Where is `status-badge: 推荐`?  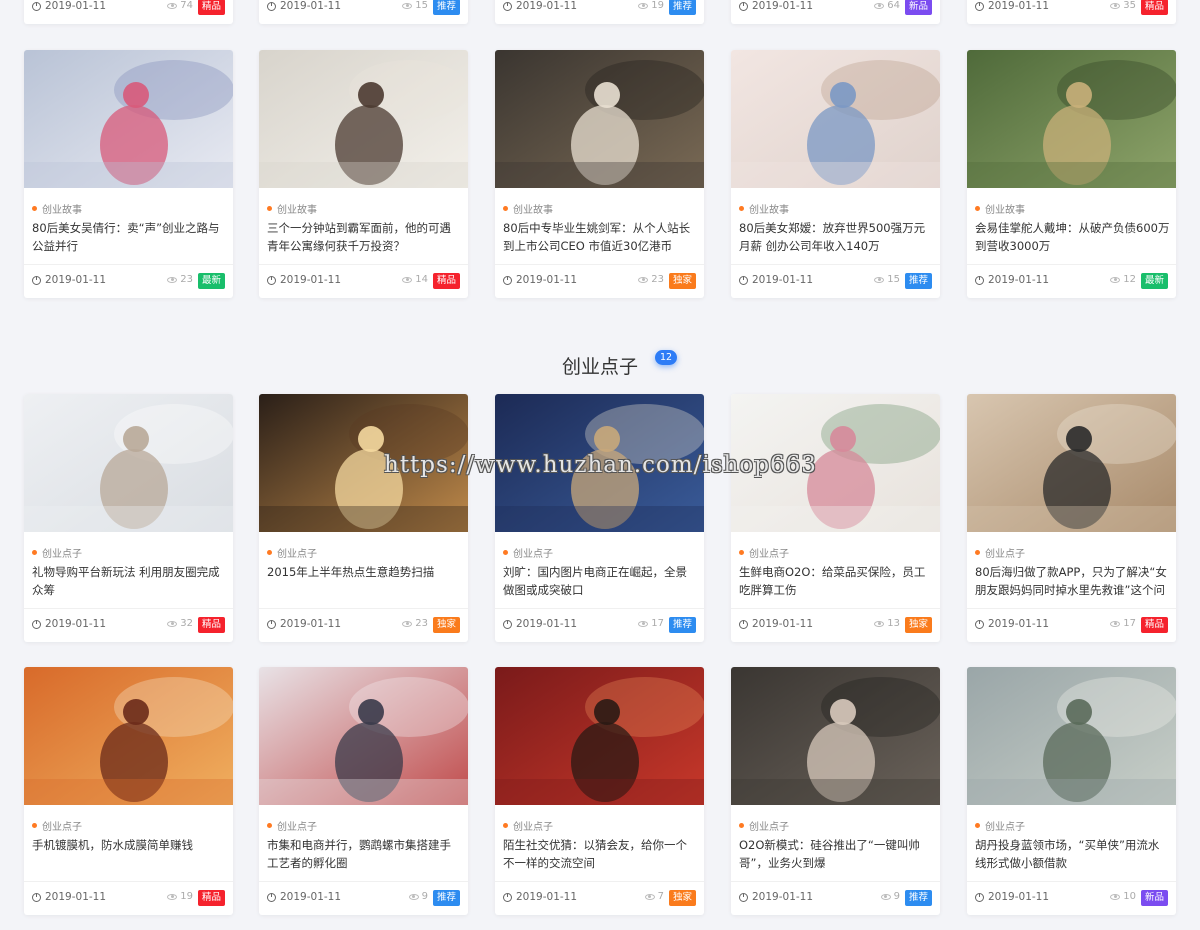
status-badge: 推荐 is located at coordinates (918, 898).